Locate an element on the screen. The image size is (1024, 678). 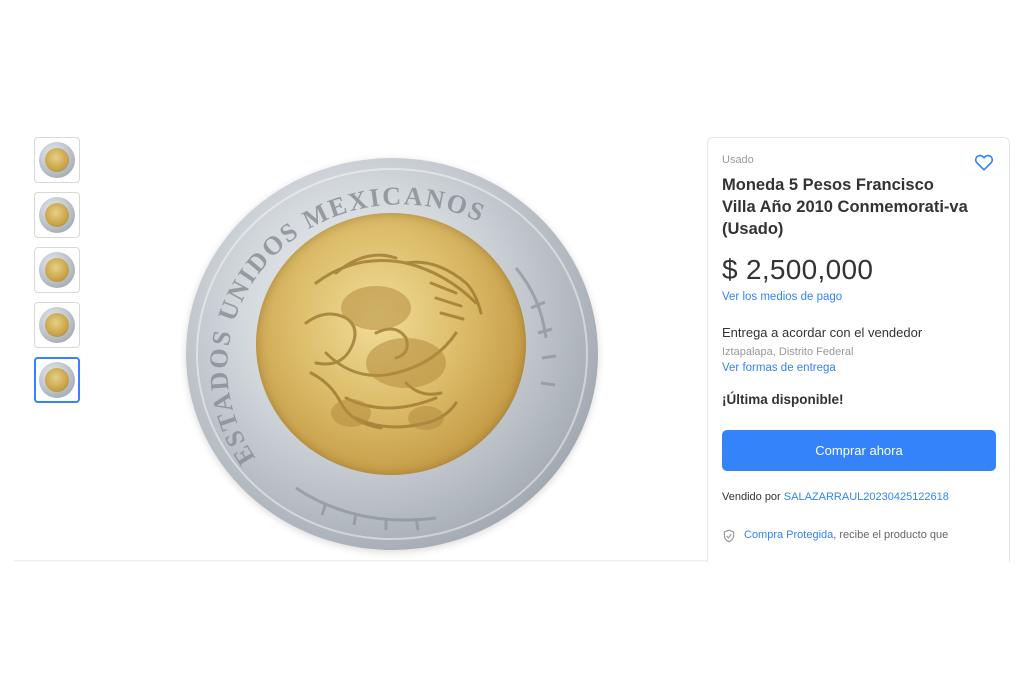
sold-by-label: Vendido por is located at coordinates (751, 497).